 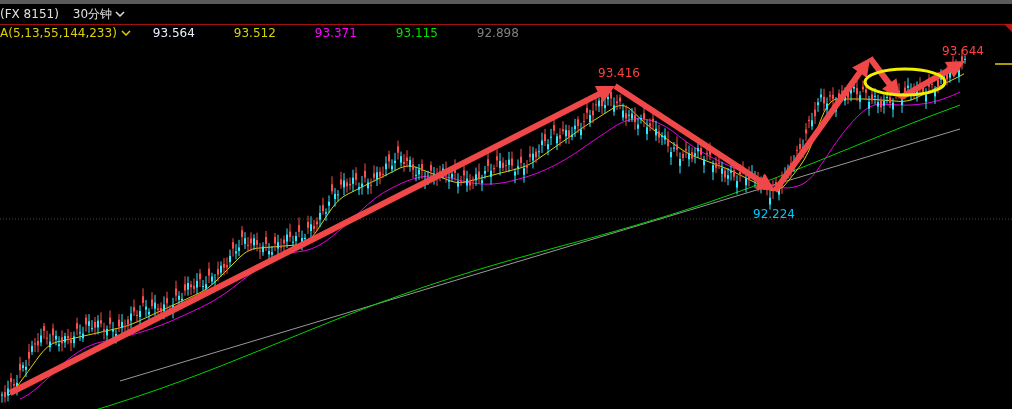 What do you see at coordinates (417, 33) in the screenshot?
I see `moving-average-value: 93.115` at bounding box center [417, 33].